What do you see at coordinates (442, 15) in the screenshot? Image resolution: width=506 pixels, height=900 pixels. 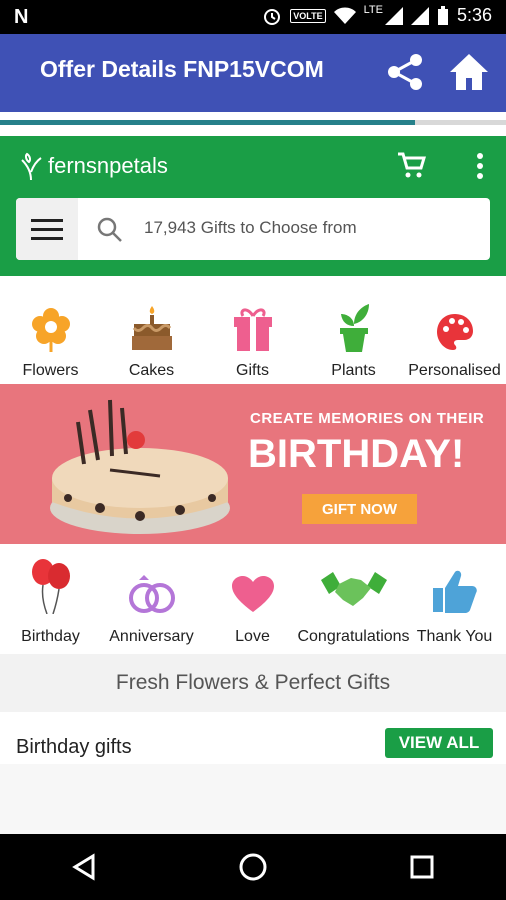 I see `battery-icon` at bounding box center [442, 15].